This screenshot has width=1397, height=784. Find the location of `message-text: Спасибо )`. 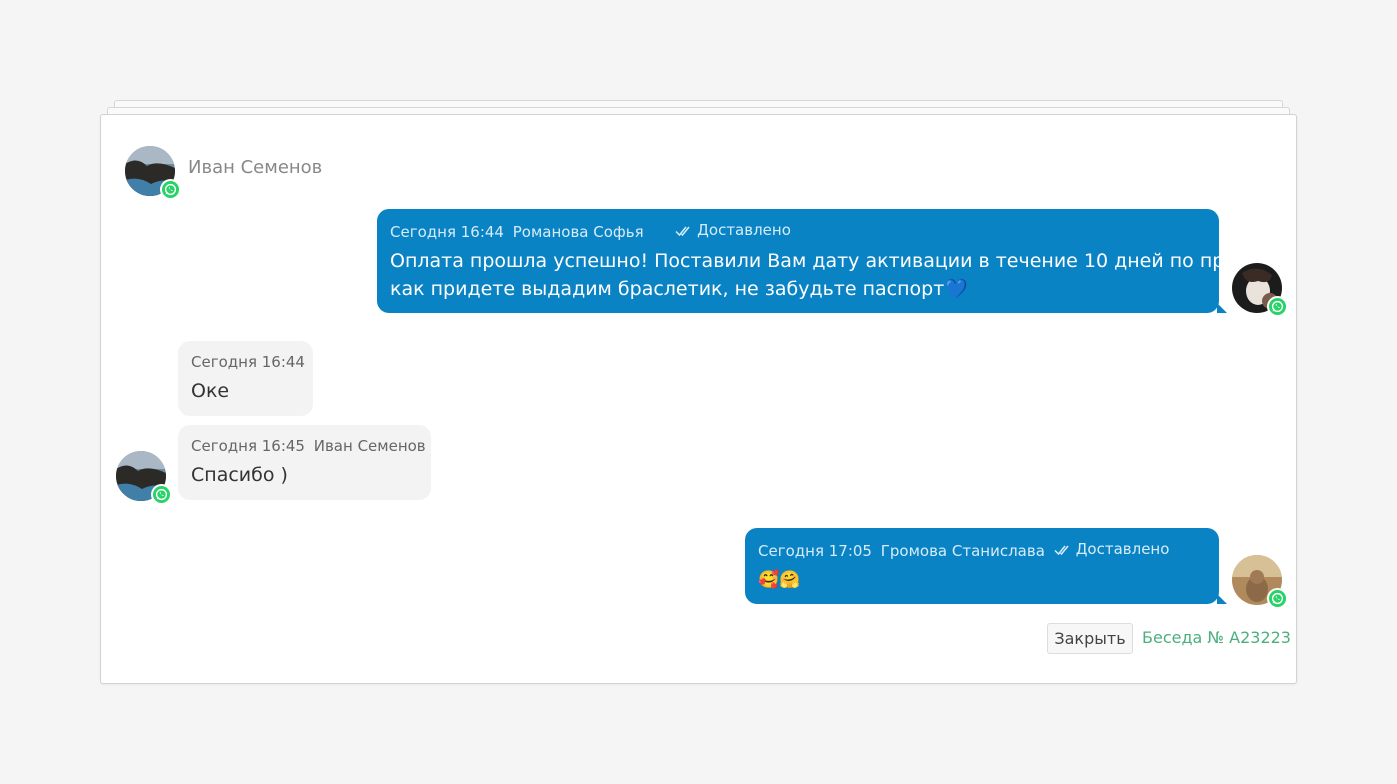

message-text: Спасибо ) is located at coordinates (239, 475).